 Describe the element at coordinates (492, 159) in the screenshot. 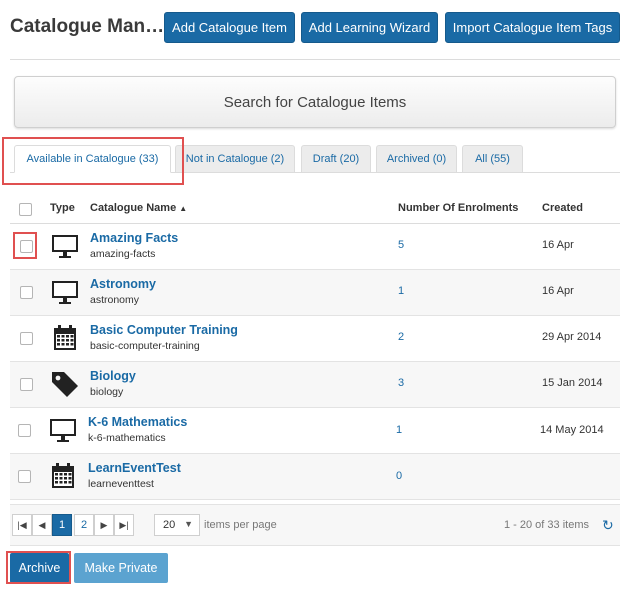

I see `tab-all: All (55)` at that location.